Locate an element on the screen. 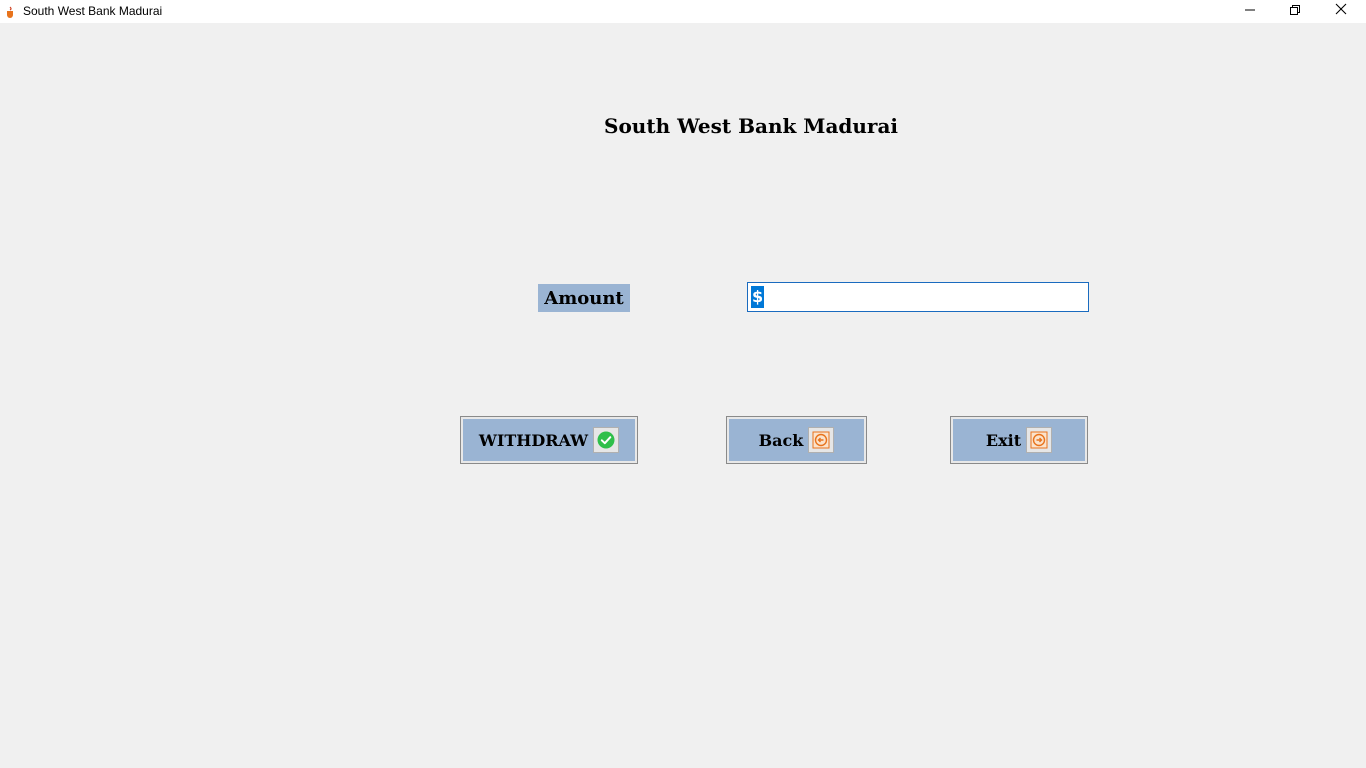 The width and height of the screenshot is (1366, 768). page-title: South West Bank Madurai is located at coordinates (751, 126).